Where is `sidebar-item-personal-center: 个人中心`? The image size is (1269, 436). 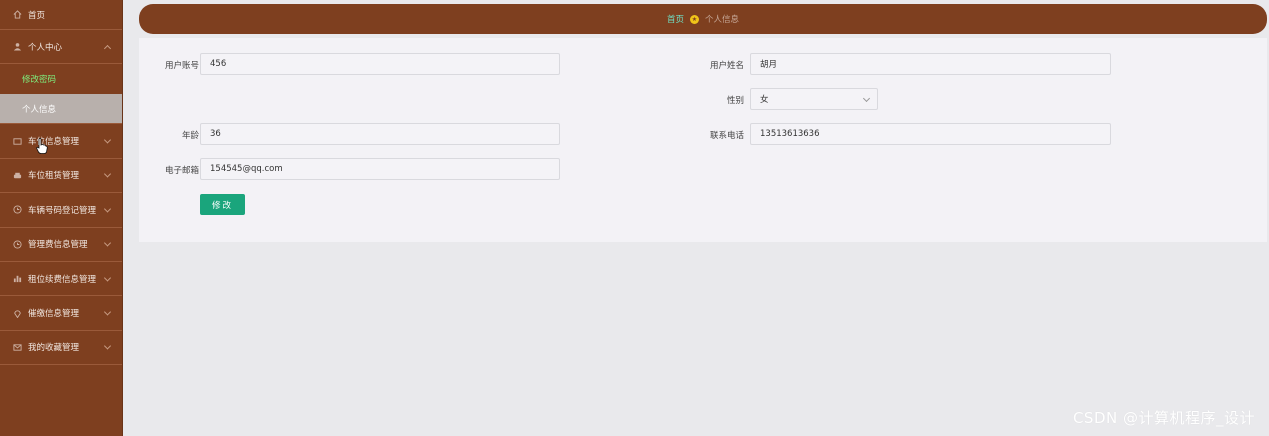 sidebar-item-personal-center: 个人中心 is located at coordinates (61, 47).